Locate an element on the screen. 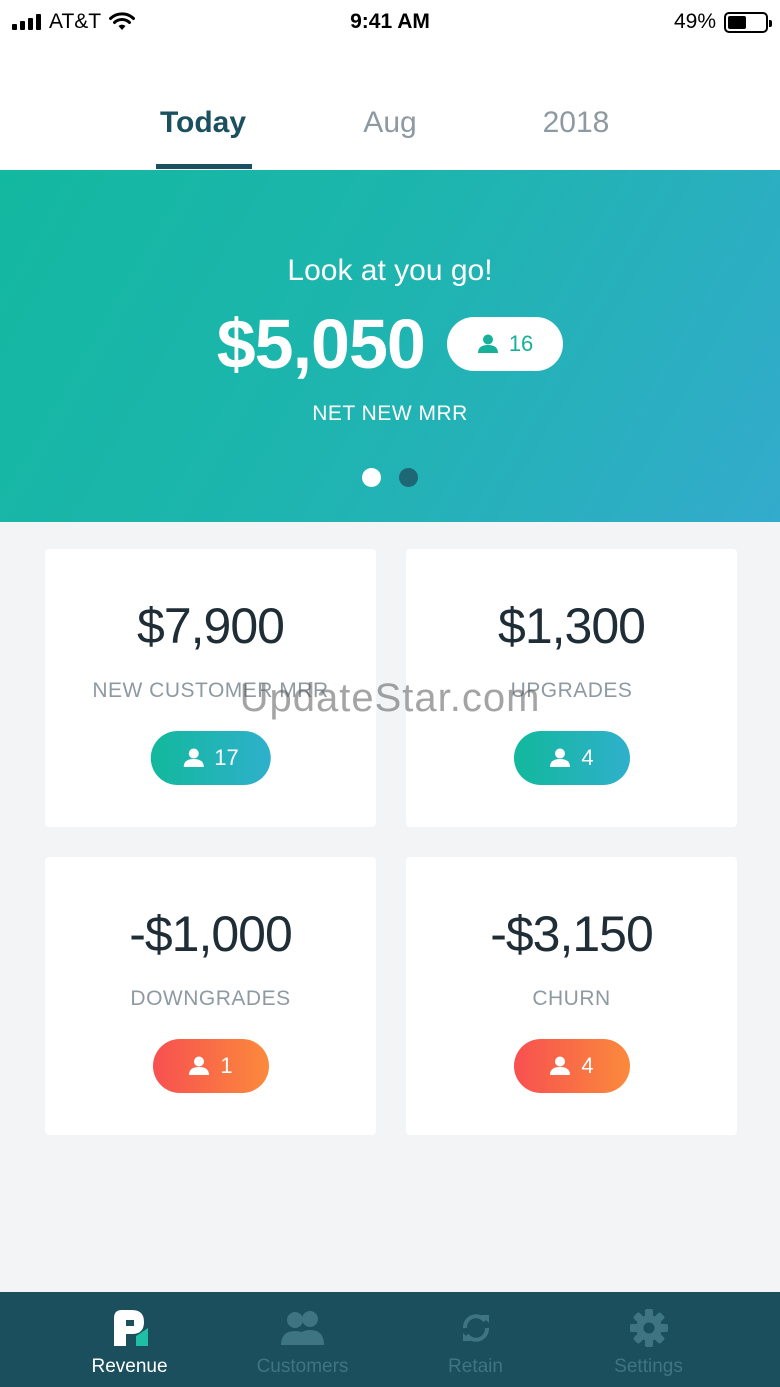 This screenshot has width=780, height=1387. customer-count-badge: 1 is located at coordinates (210, 1066).